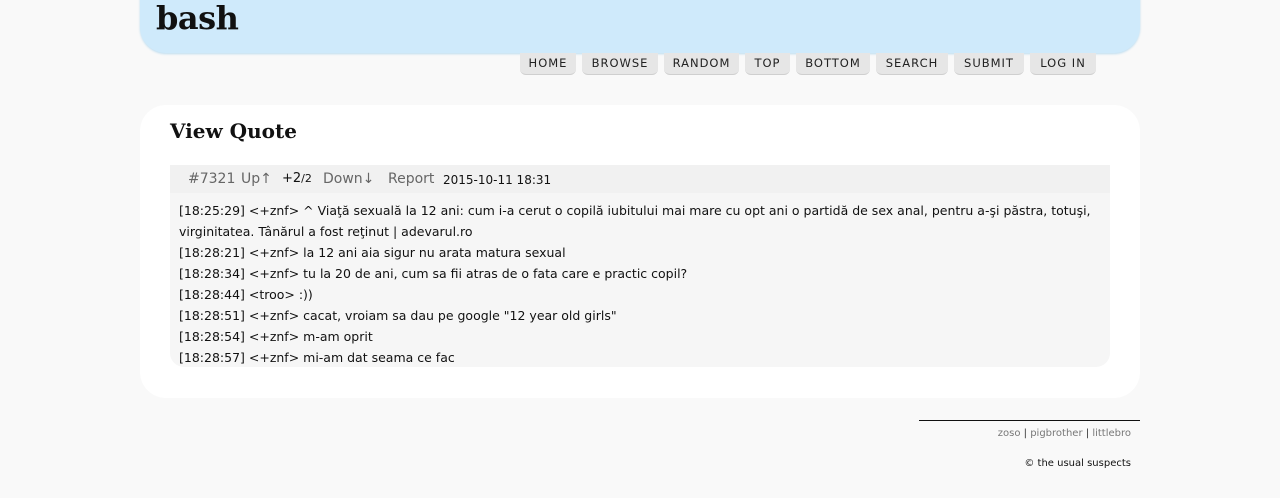 This screenshot has width=1280, height=498. Describe the element at coordinates (767, 64) in the screenshot. I see `nav-top: TOP` at that location.